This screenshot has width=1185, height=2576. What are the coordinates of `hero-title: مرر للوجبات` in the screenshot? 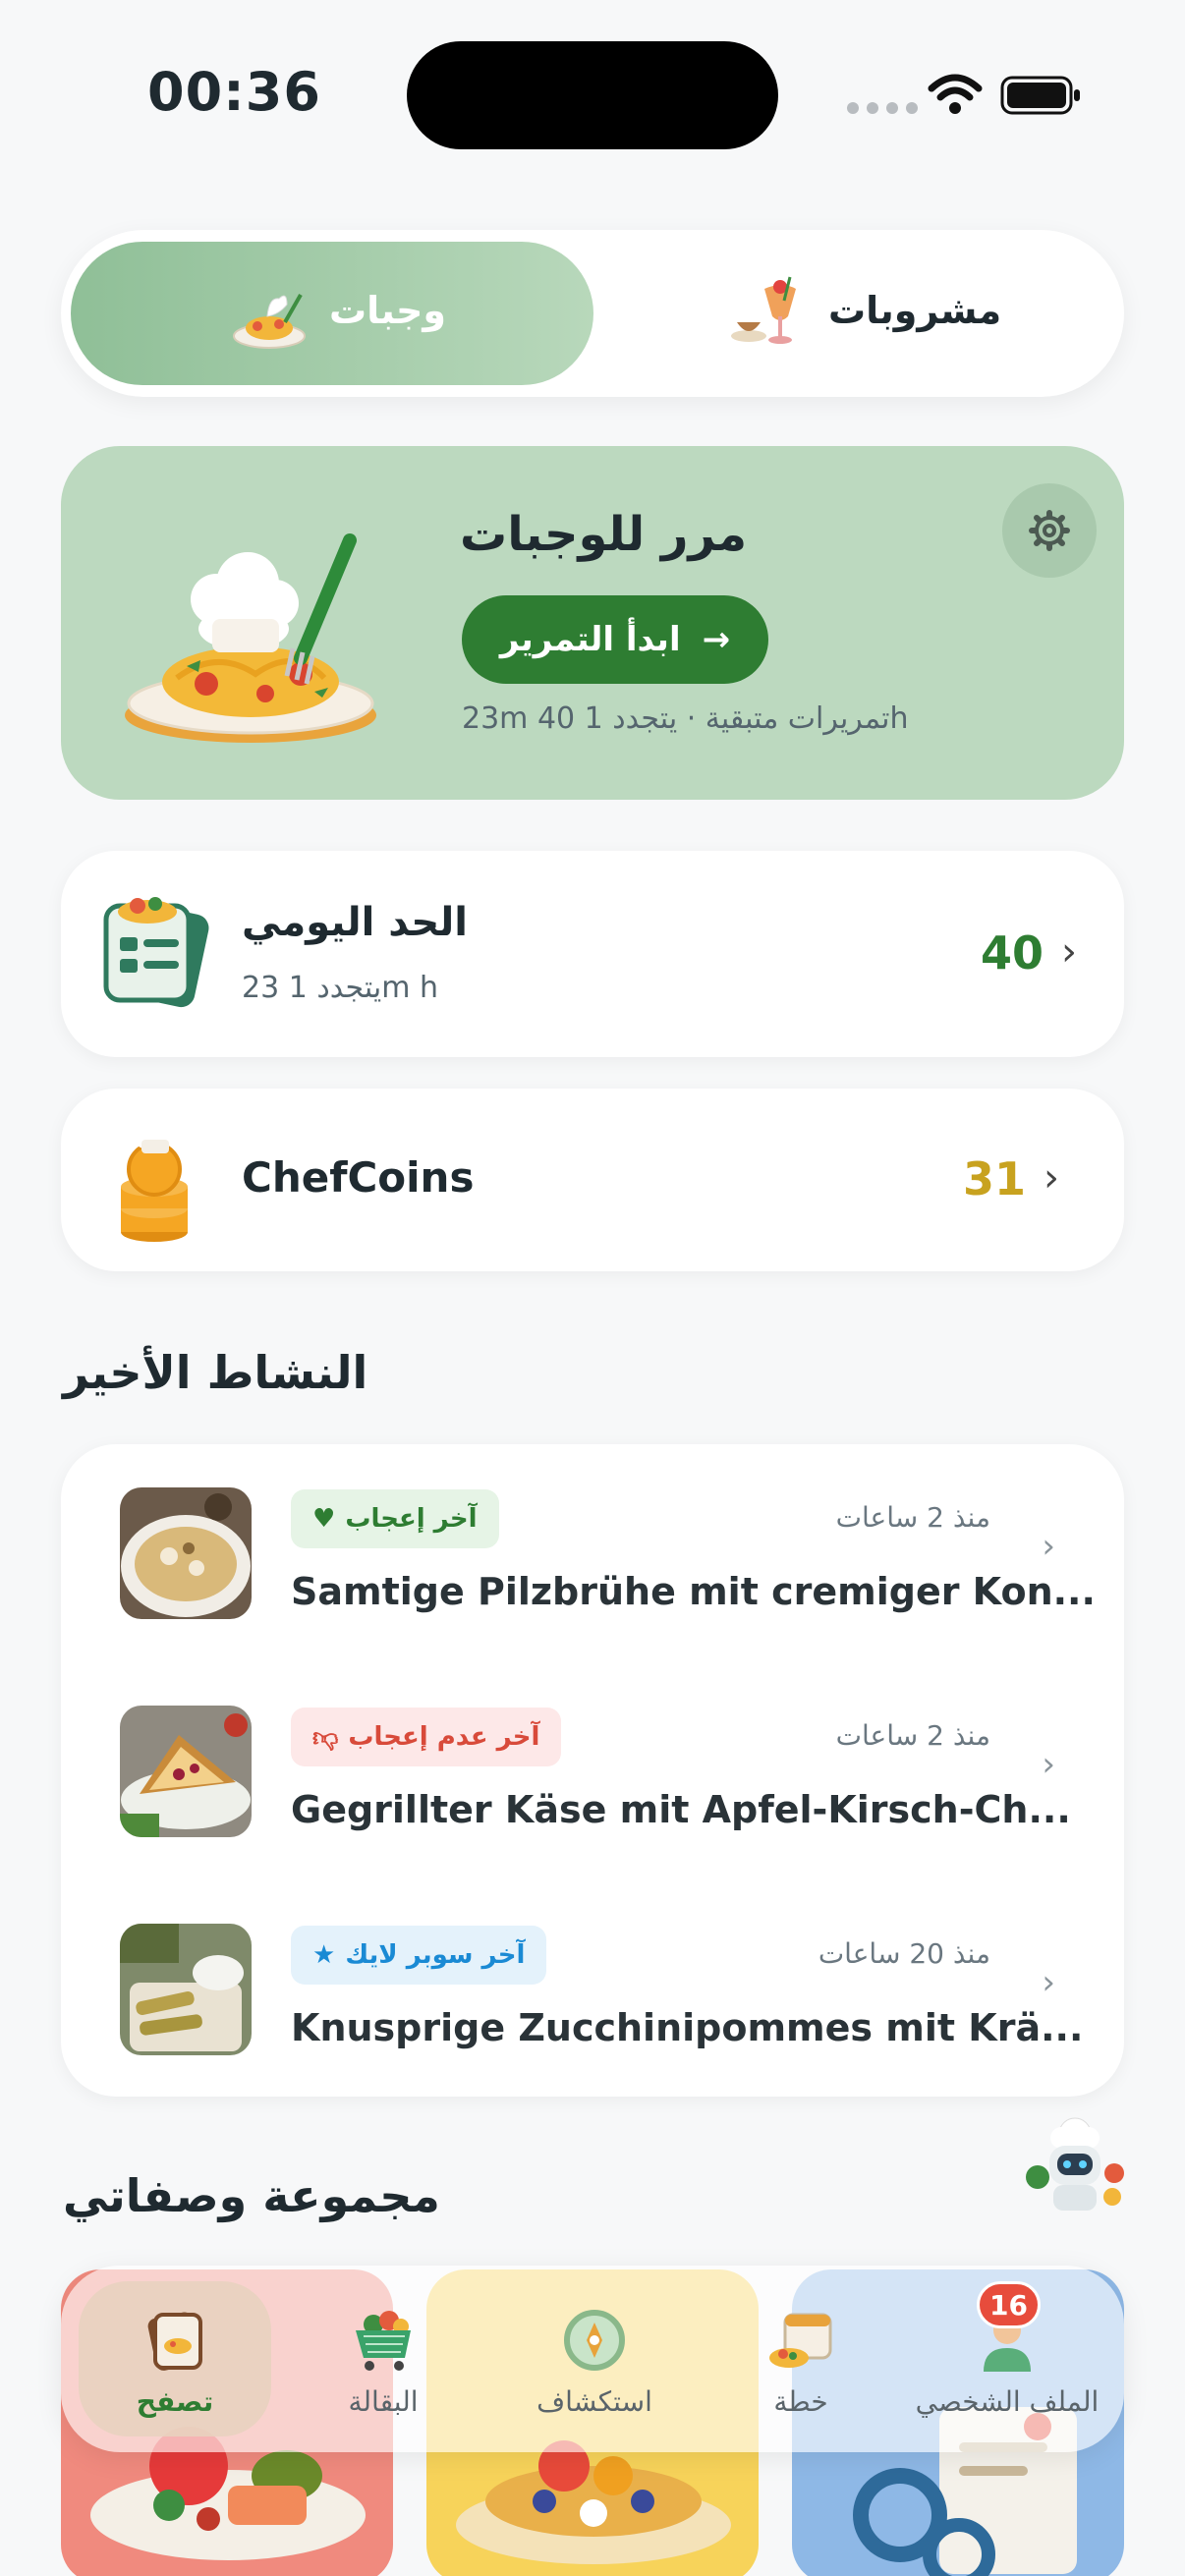 It's located at (604, 534).